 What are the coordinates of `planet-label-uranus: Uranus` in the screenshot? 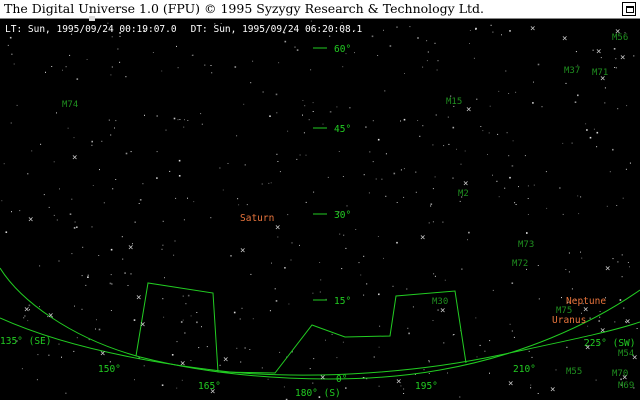 It's located at (569, 320).